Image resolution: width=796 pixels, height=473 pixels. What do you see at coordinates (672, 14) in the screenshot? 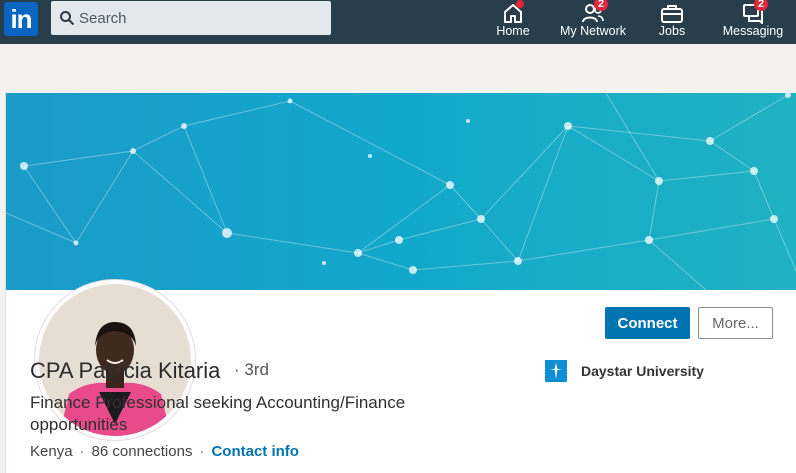
I see `briefcase-icon` at bounding box center [672, 14].